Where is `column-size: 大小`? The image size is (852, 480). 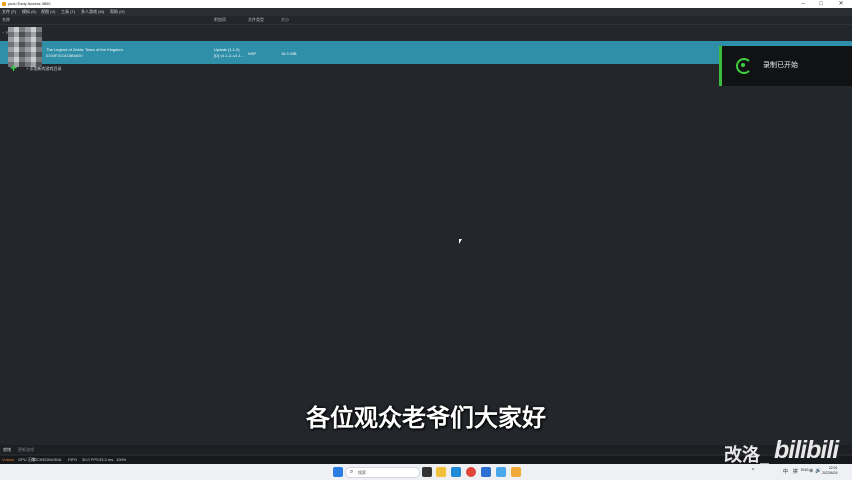
column-size: 大小 is located at coordinates (285, 20).